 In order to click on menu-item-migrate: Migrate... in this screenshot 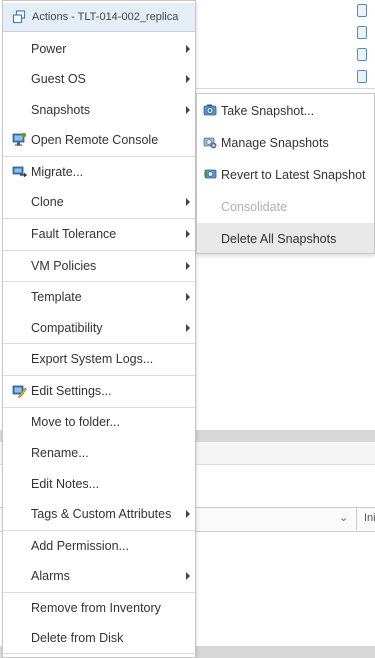, I will do `click(99, 172)`.